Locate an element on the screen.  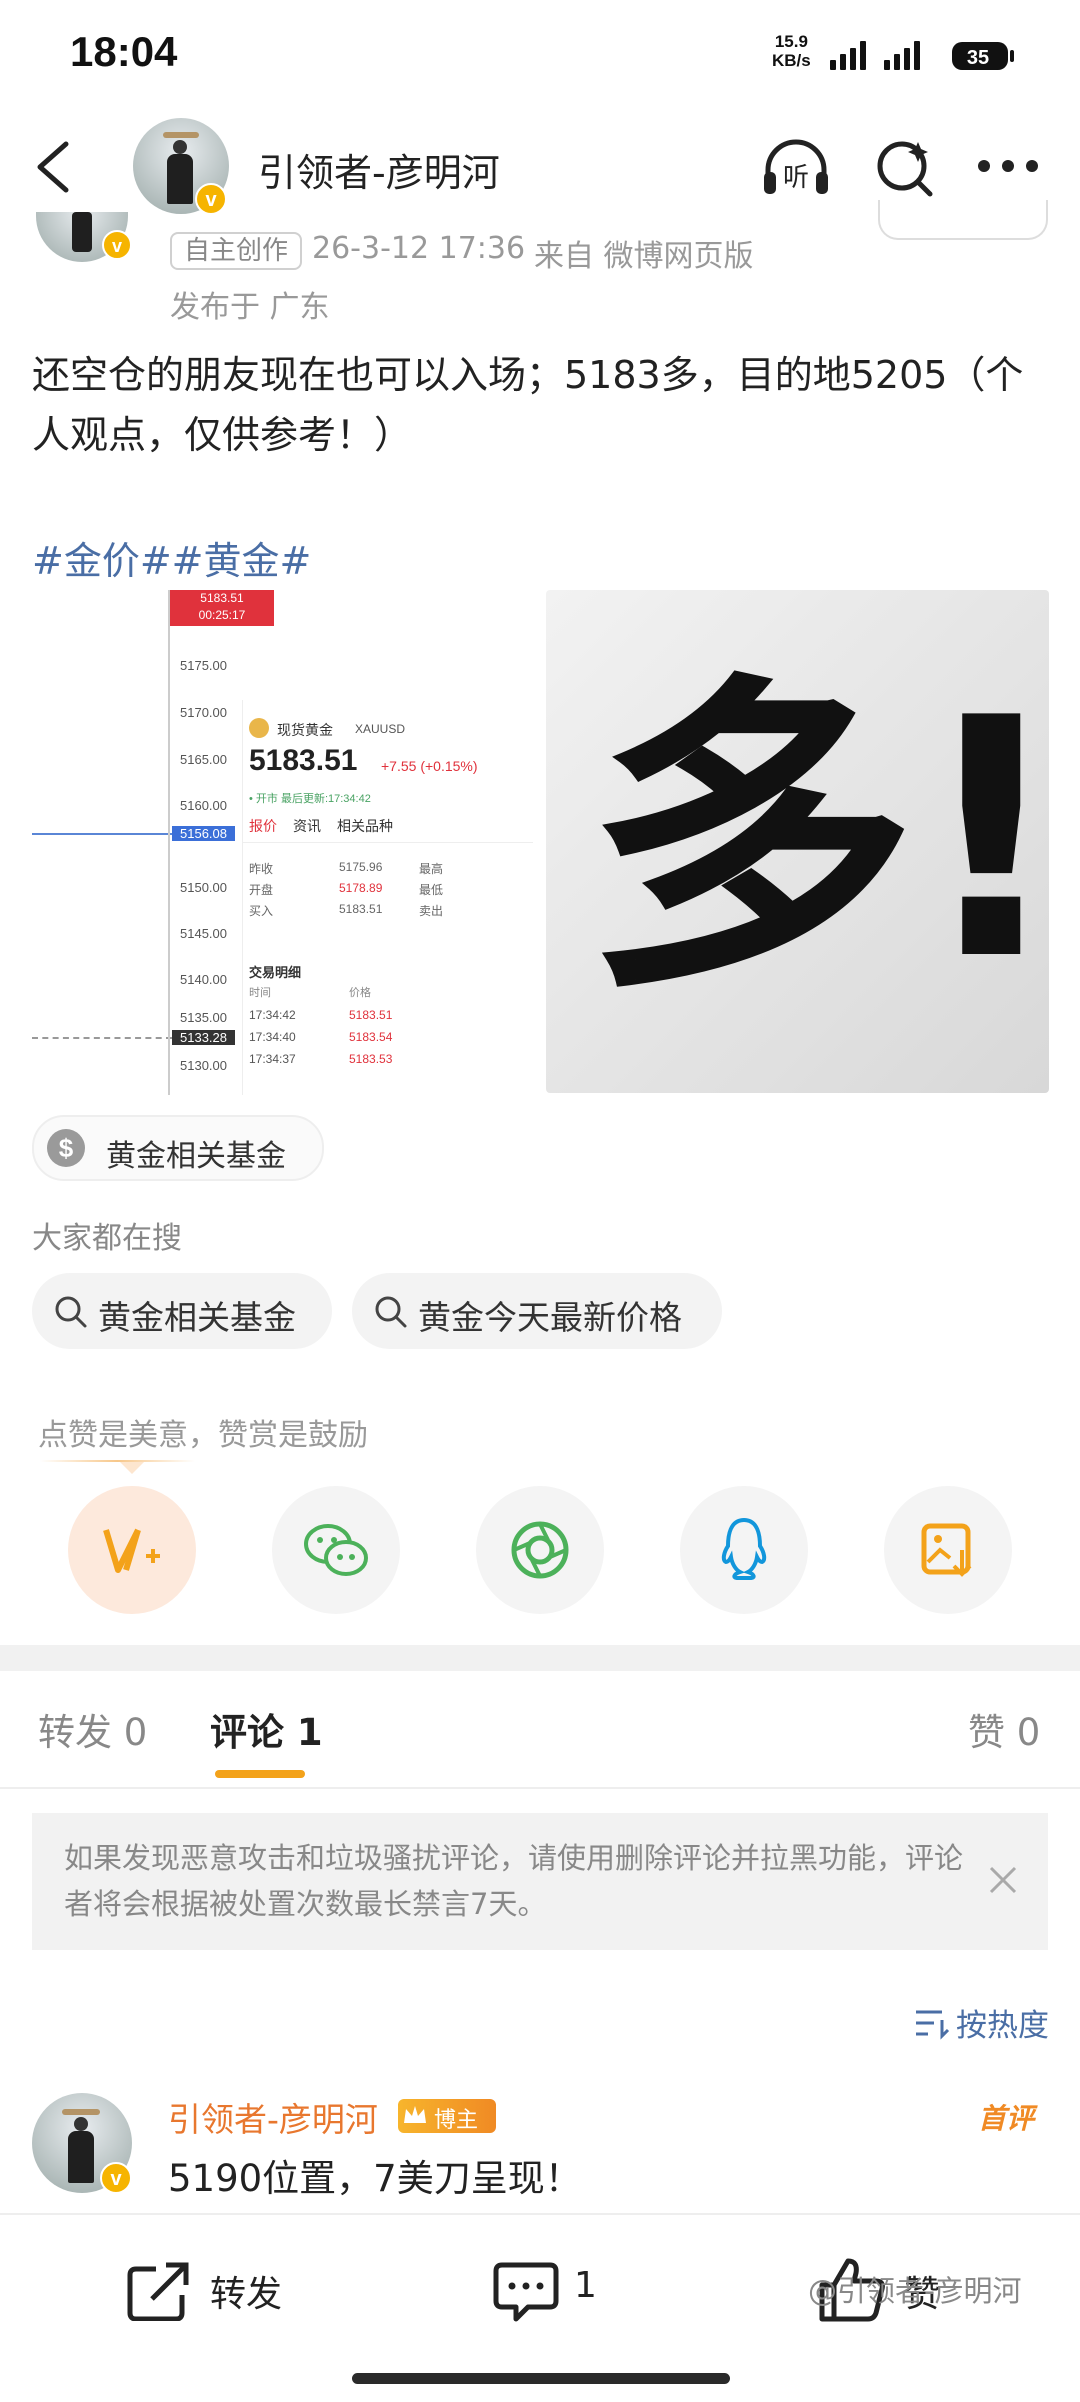
search-chip: 黄金今天最新价格 is located at coordinates (537, 1311).